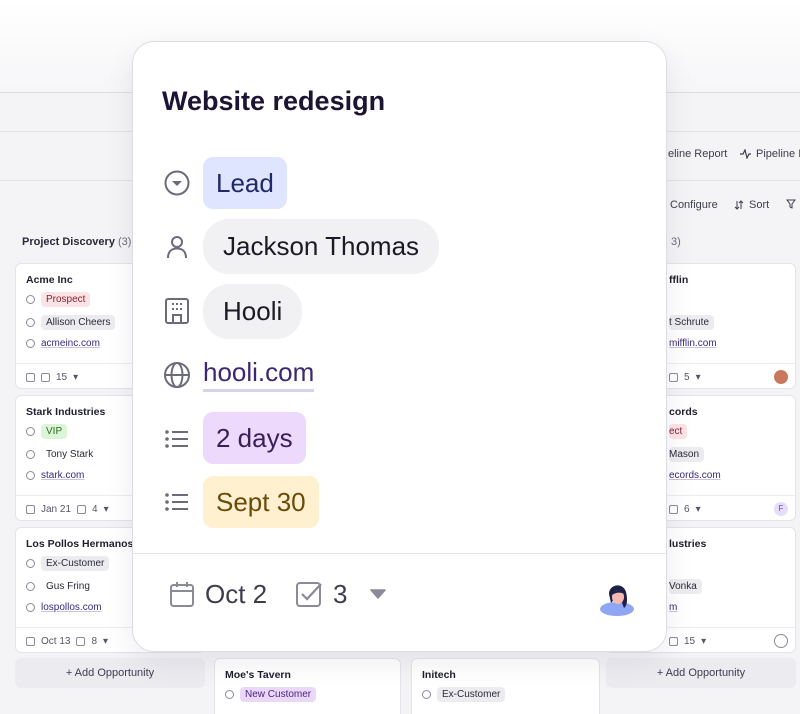 This screenshot has width=800, height=714. I want to click on sort-icon, so click(739, 205).